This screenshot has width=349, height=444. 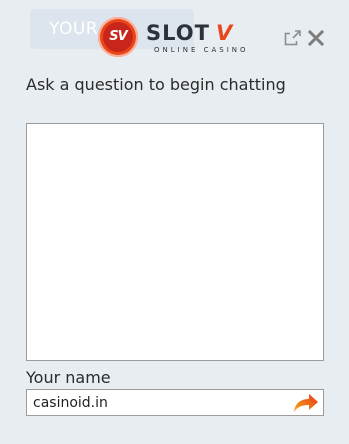 I want to click on logo-subtitle: ONLINE CASINO, so click(x=201, y=50).